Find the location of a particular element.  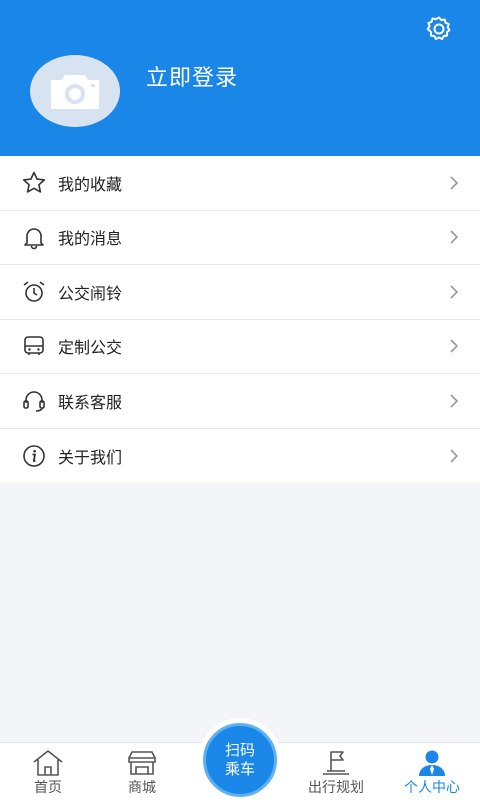

menu-item-about-us: 关于我们 is located at coordinates (240, 456).